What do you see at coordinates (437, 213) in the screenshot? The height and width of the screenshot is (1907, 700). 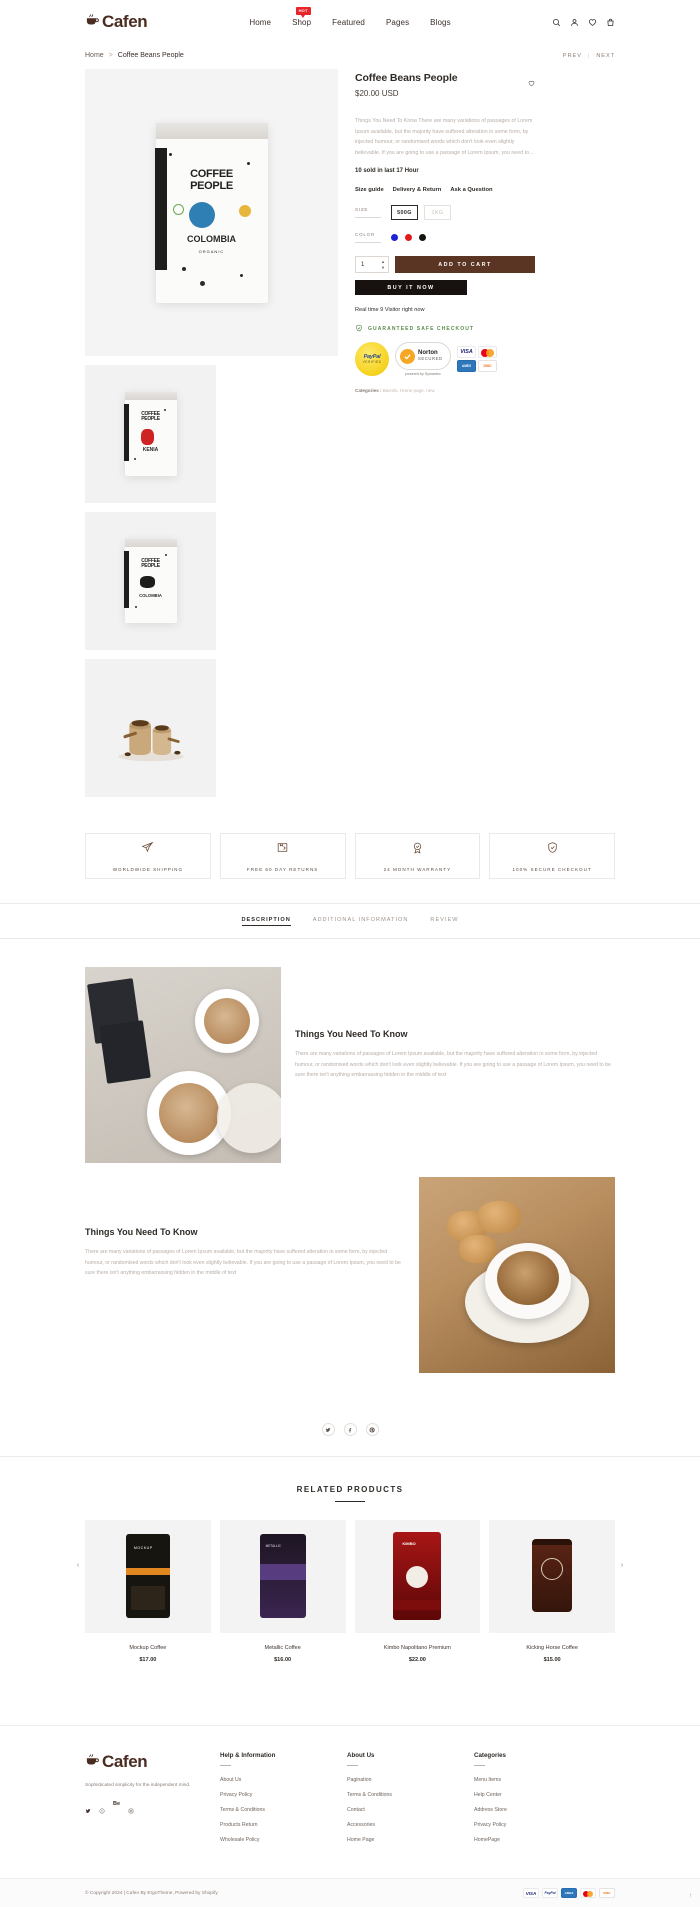 I see `size-option-1kg: 1KG` at bounding box center [437, 213].